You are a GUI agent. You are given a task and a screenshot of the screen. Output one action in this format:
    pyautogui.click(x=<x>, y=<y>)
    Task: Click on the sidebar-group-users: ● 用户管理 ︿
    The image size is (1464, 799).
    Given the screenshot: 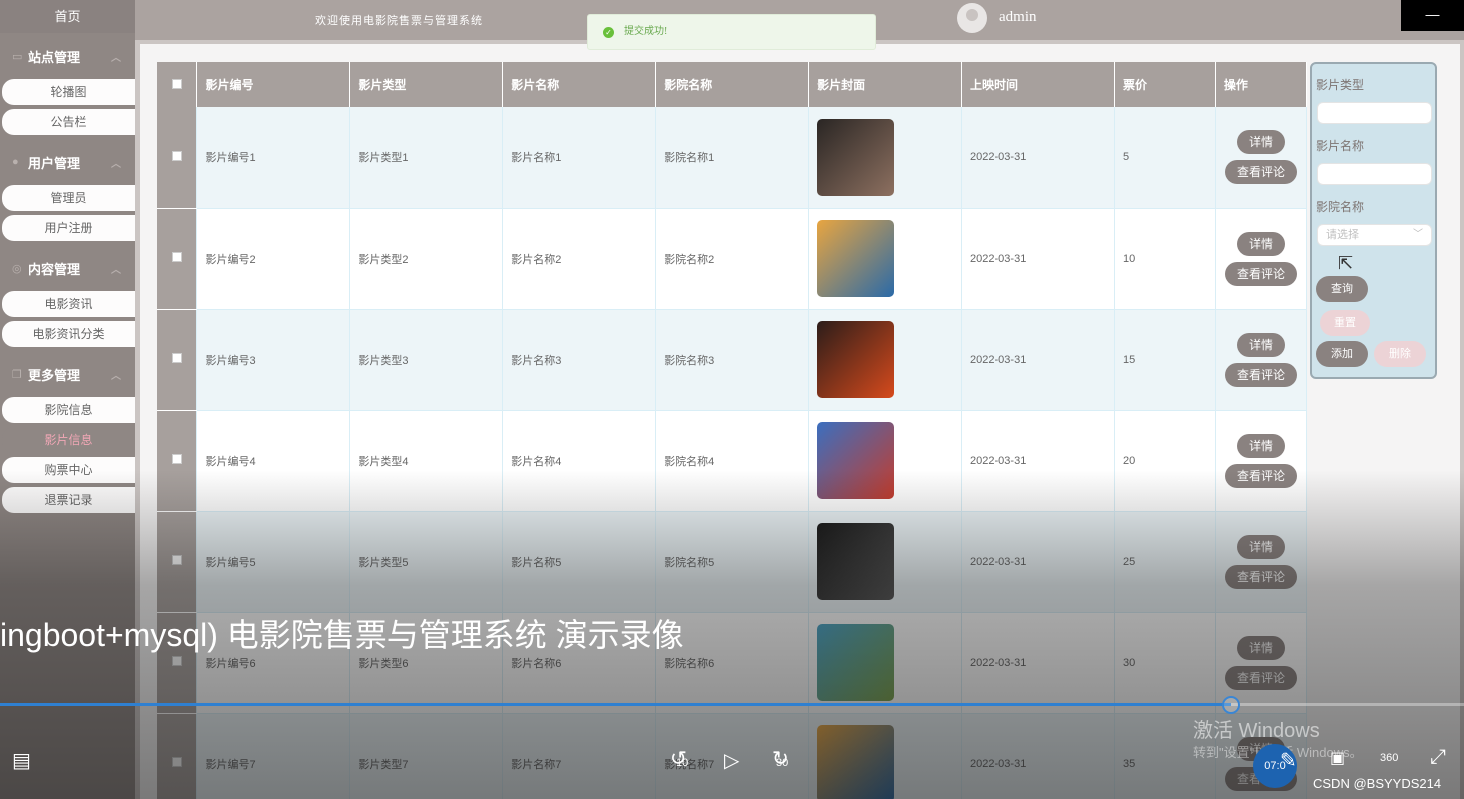 What is the action you would take?
    pyautogui.click(x=67, y=162)
    